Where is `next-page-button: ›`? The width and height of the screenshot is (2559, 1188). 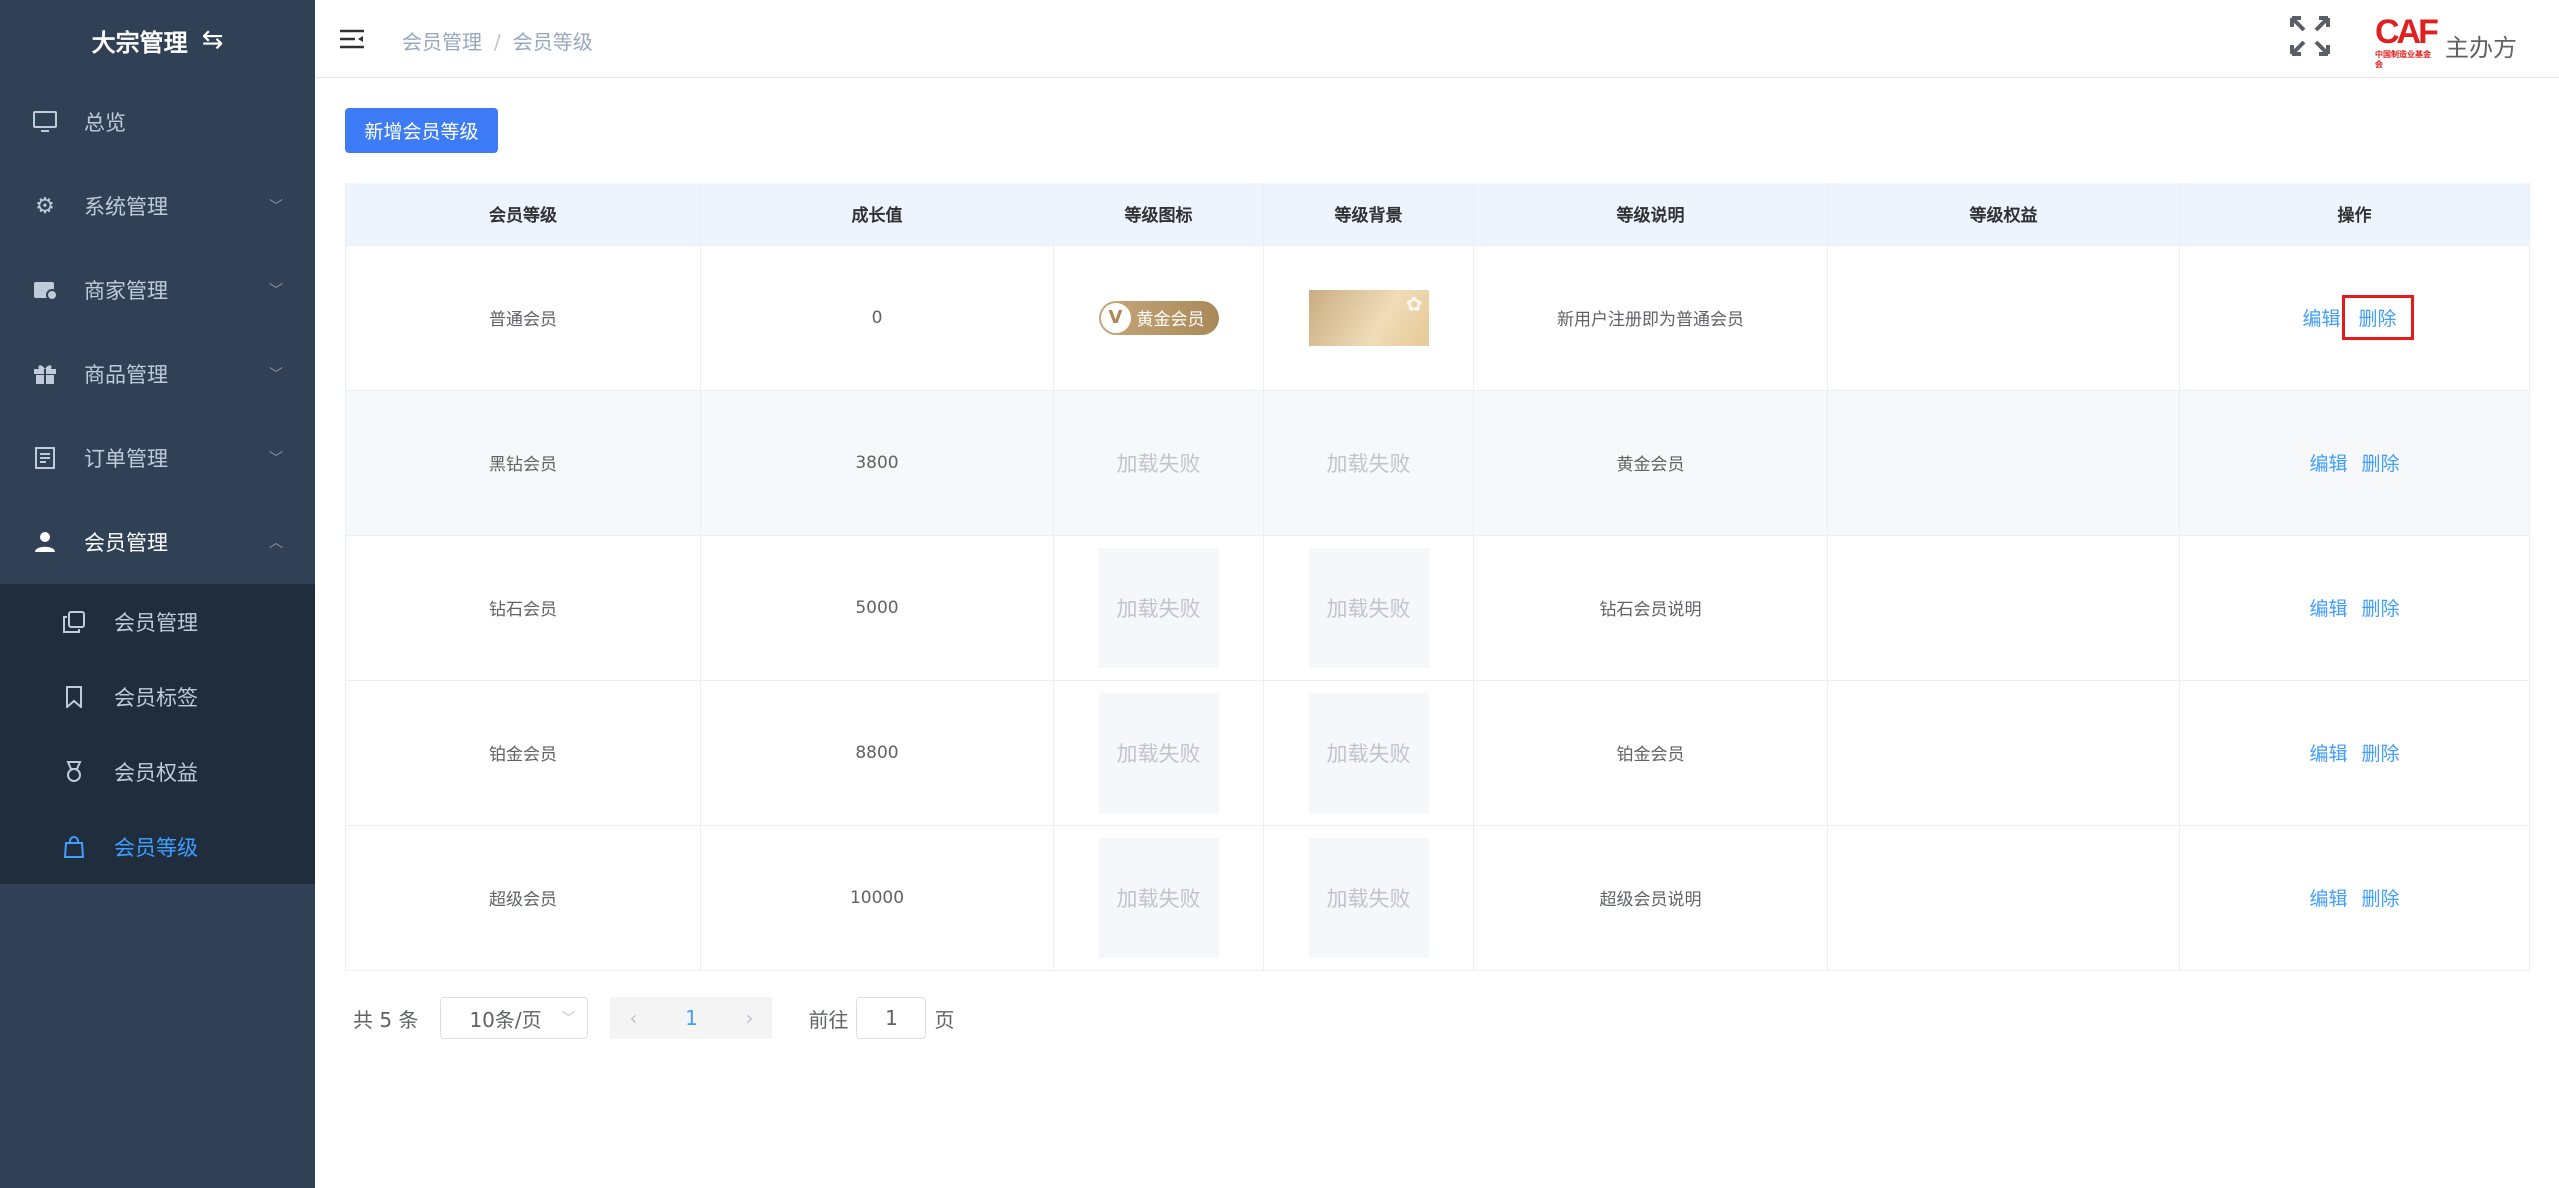
next-page-button: › is located at coordinates (749, 1018).